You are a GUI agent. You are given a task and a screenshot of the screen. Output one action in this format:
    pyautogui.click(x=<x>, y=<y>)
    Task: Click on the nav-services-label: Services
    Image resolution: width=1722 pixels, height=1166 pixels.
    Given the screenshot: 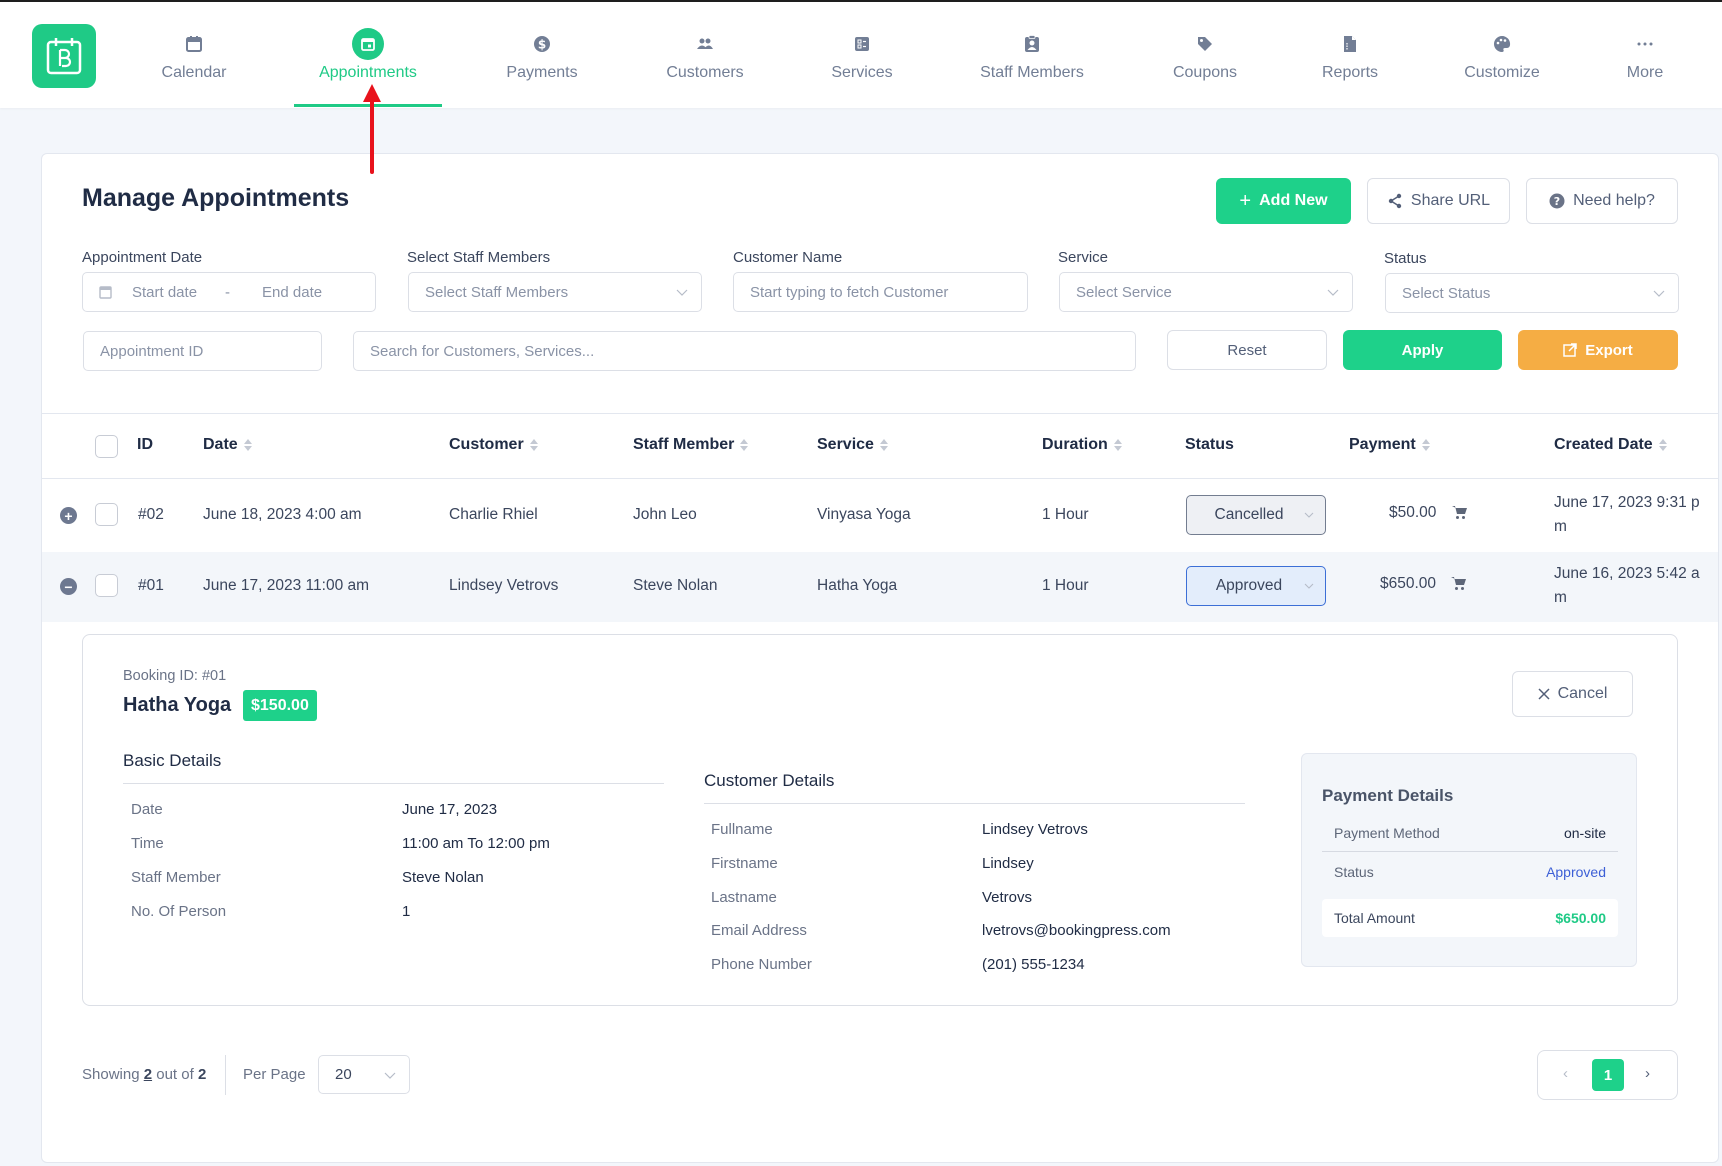 What is the action you would take?
    pyautogui.click(x=862, y=72)
    